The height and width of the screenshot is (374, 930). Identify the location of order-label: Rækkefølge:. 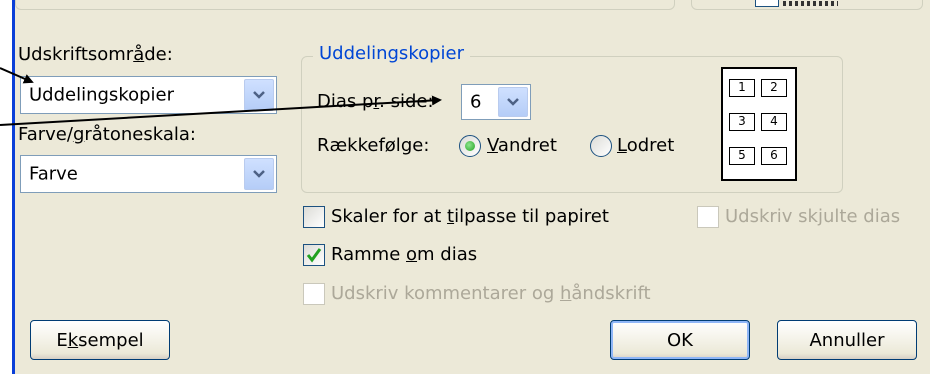
(373, 145).